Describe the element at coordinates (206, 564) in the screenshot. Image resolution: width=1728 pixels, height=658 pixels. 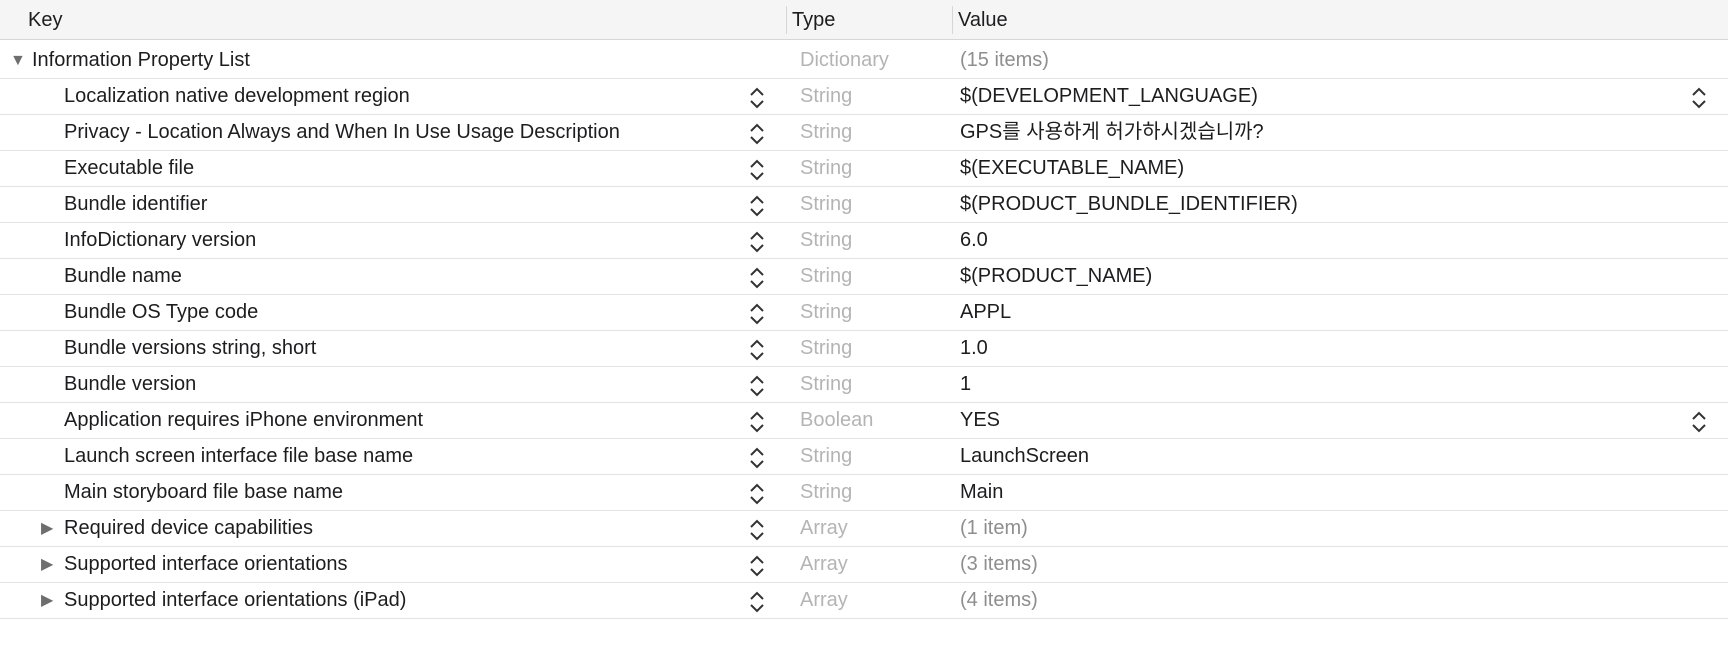
I see `row-key: Supported interface orientations` at that location.